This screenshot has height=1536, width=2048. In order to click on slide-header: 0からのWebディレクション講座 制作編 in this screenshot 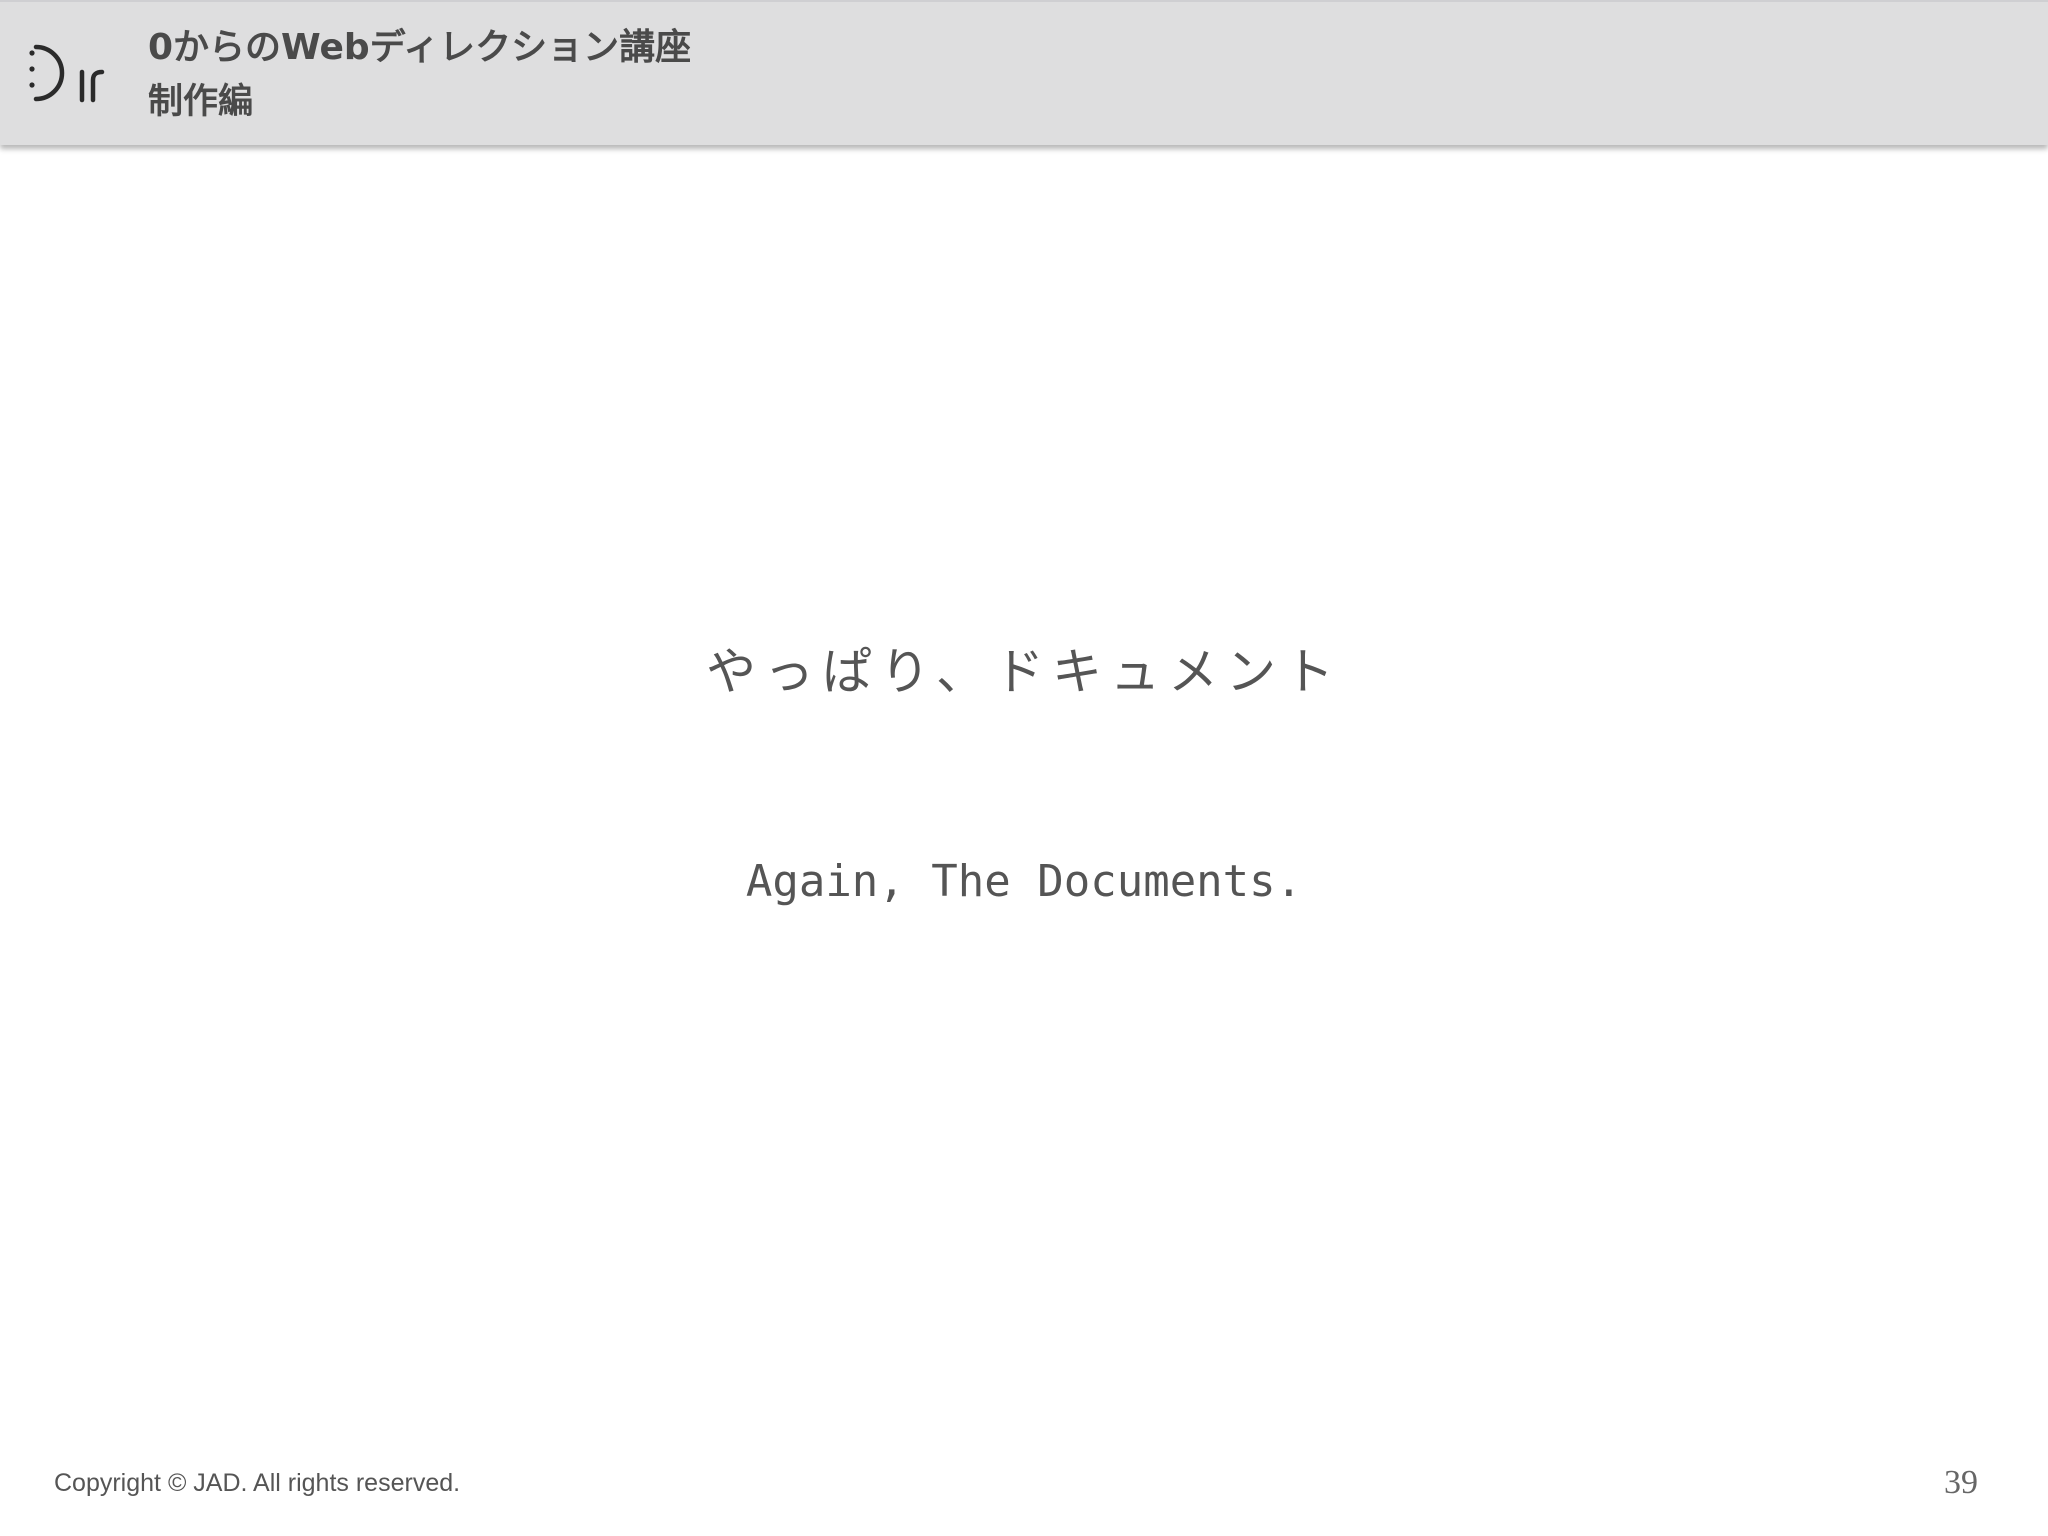, I will do `click(1024, 72)`.